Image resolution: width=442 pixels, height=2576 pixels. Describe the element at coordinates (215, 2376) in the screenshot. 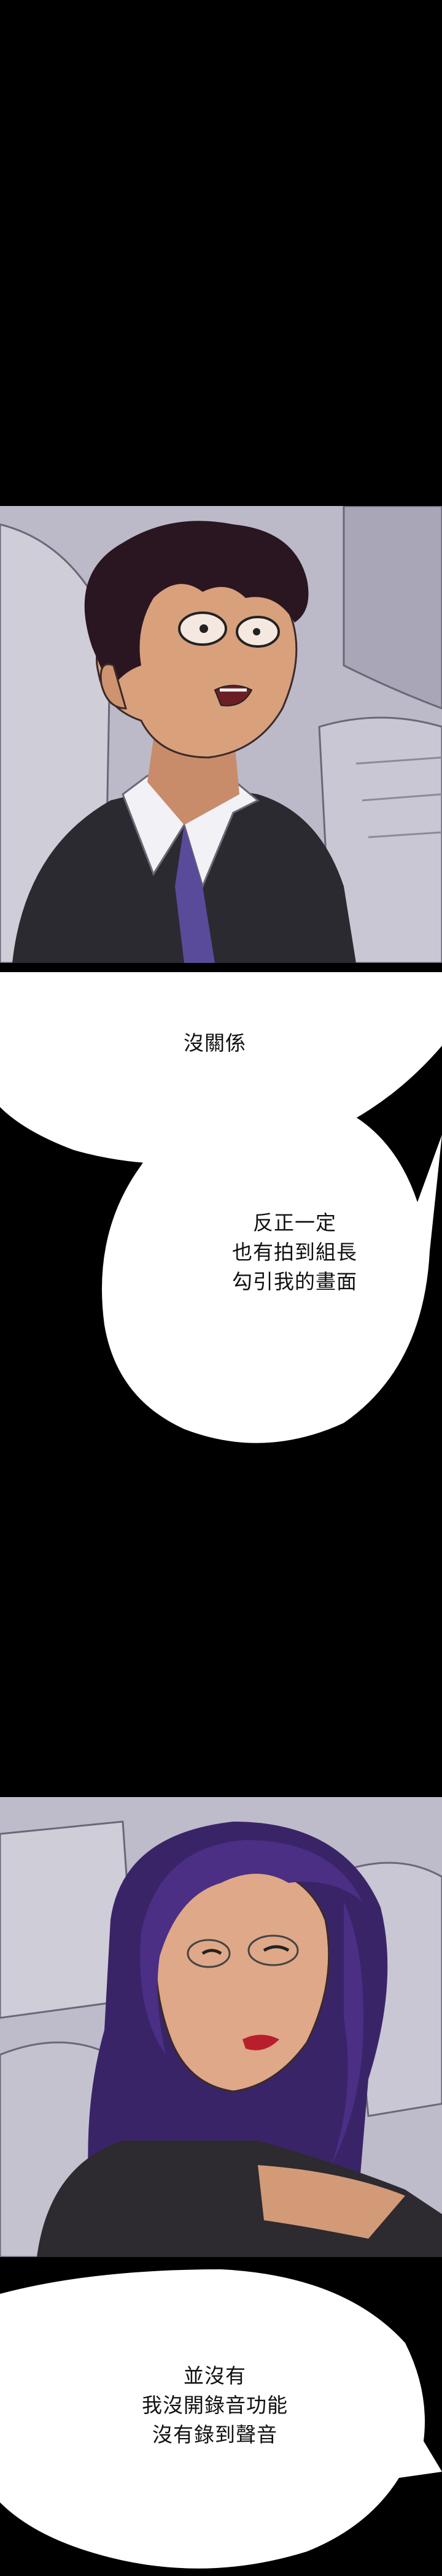

I see `bubble-line: 並沒有` at that location.